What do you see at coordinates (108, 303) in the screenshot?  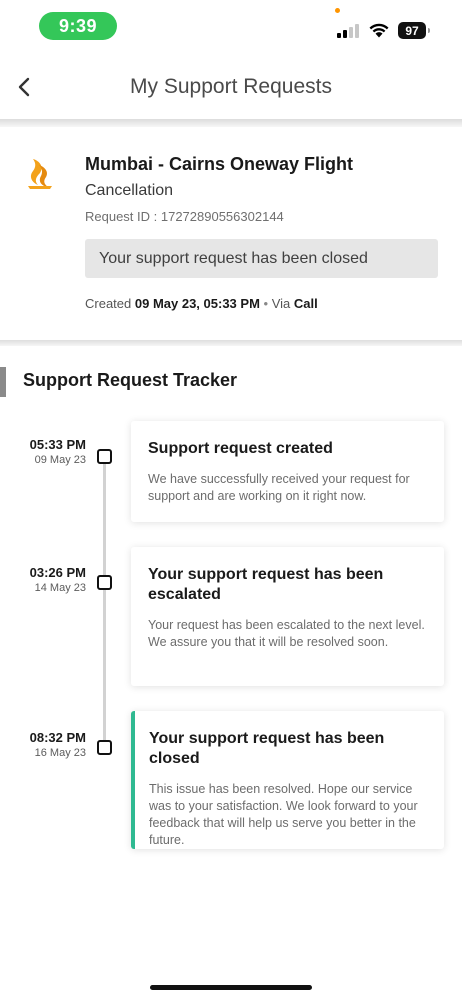 I see `created-label: Created` at bounding box center [108, 303].